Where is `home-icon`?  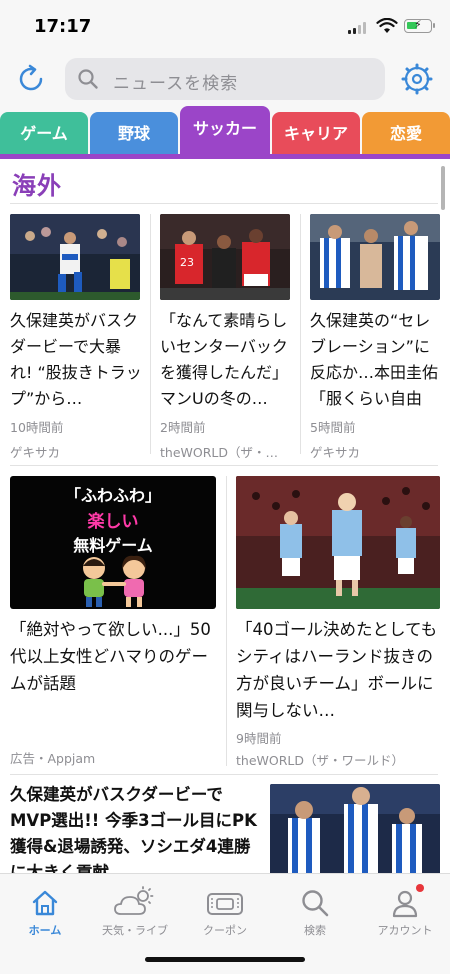
home-icon is located at coordinates (45, 903).